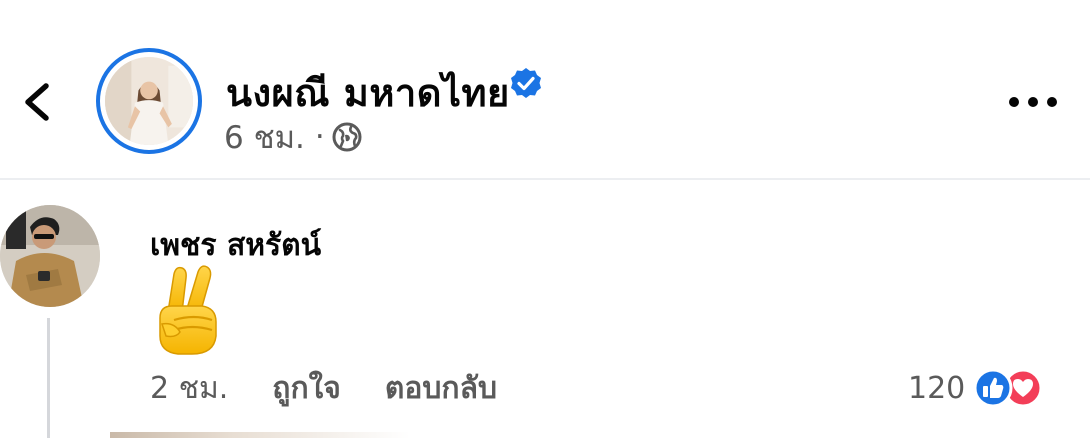  Describe the element at coordinates (149, 101) in the screenshot. I see `post-author-avatar` at that location.